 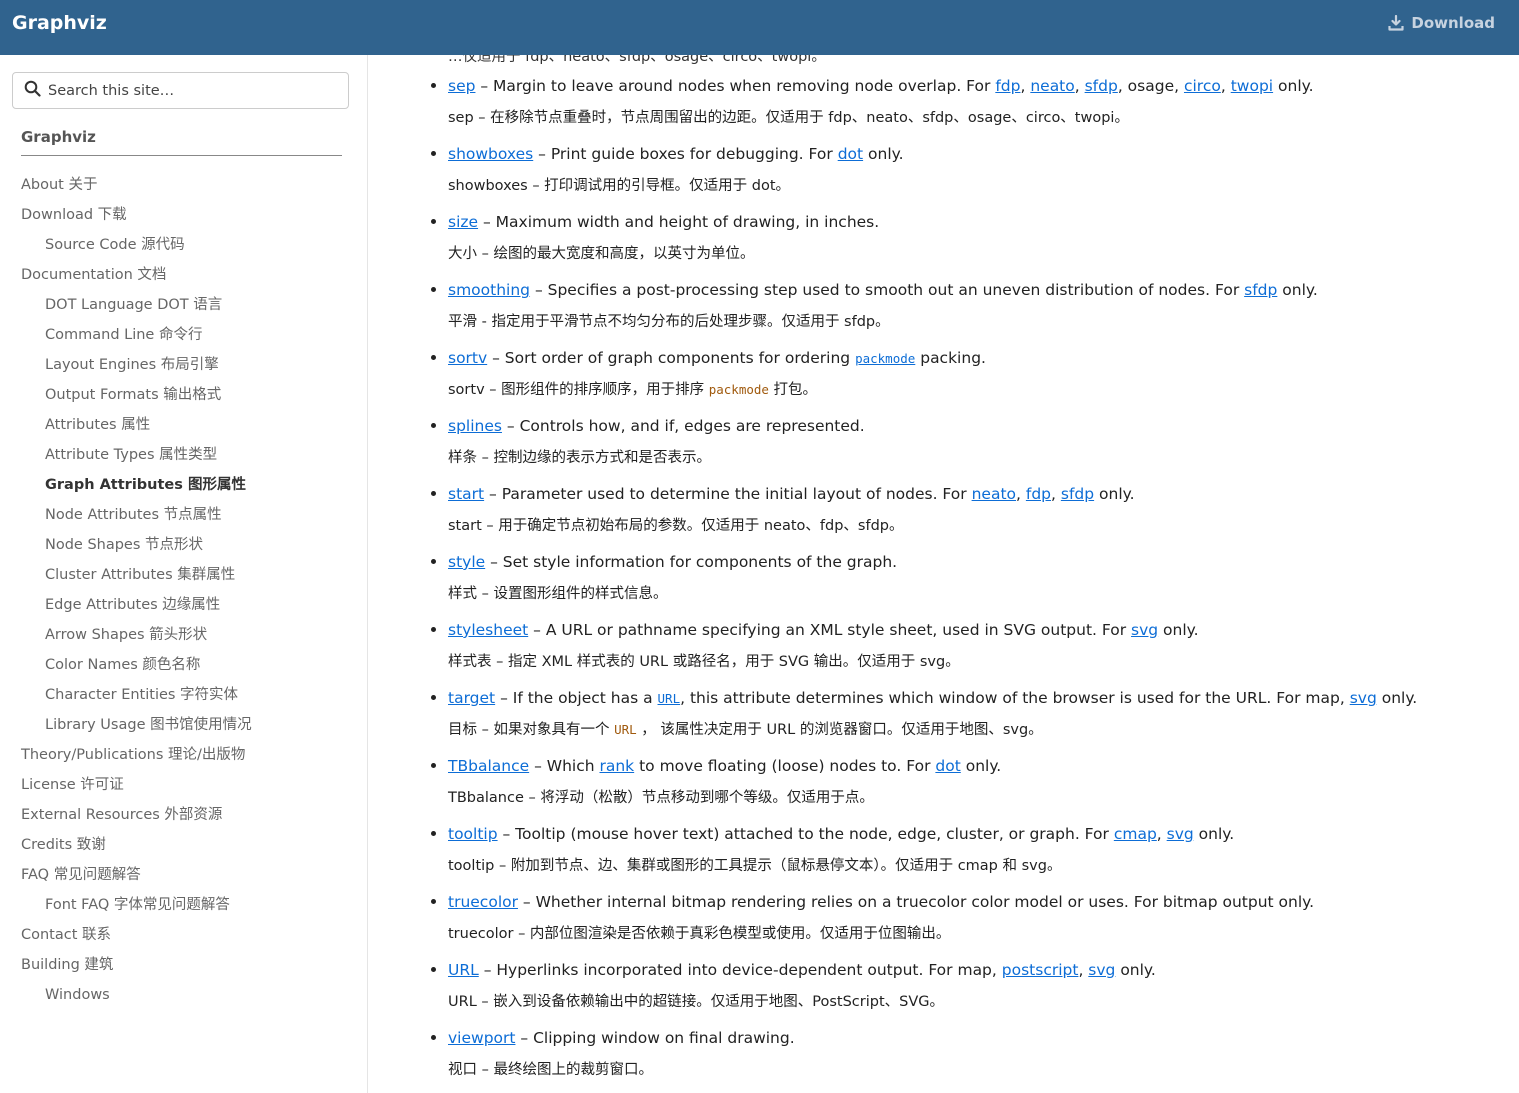 What do you see at coordinates (475, 426) in the screenshot?
I see `attribute-link: splines` at bounding box center [475, 426].